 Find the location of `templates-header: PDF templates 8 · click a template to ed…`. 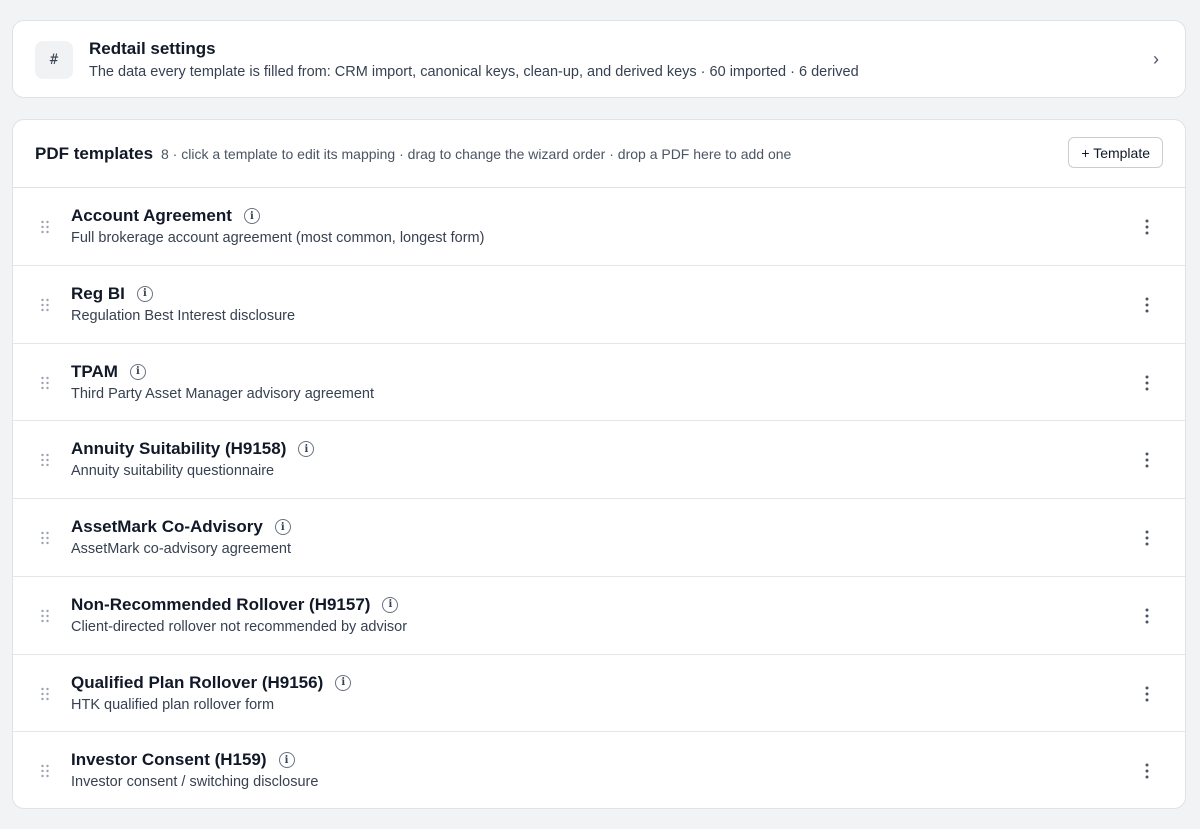

templates-header: PDF templates 8 · click a template to ed… is located at coordinates (599, 154).